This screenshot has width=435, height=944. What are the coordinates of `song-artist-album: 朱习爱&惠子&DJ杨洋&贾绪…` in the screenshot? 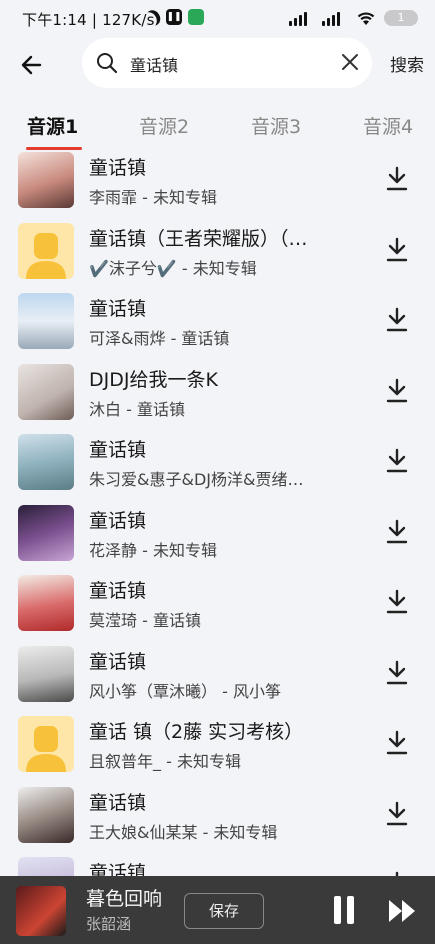 It's located at (196, 479).